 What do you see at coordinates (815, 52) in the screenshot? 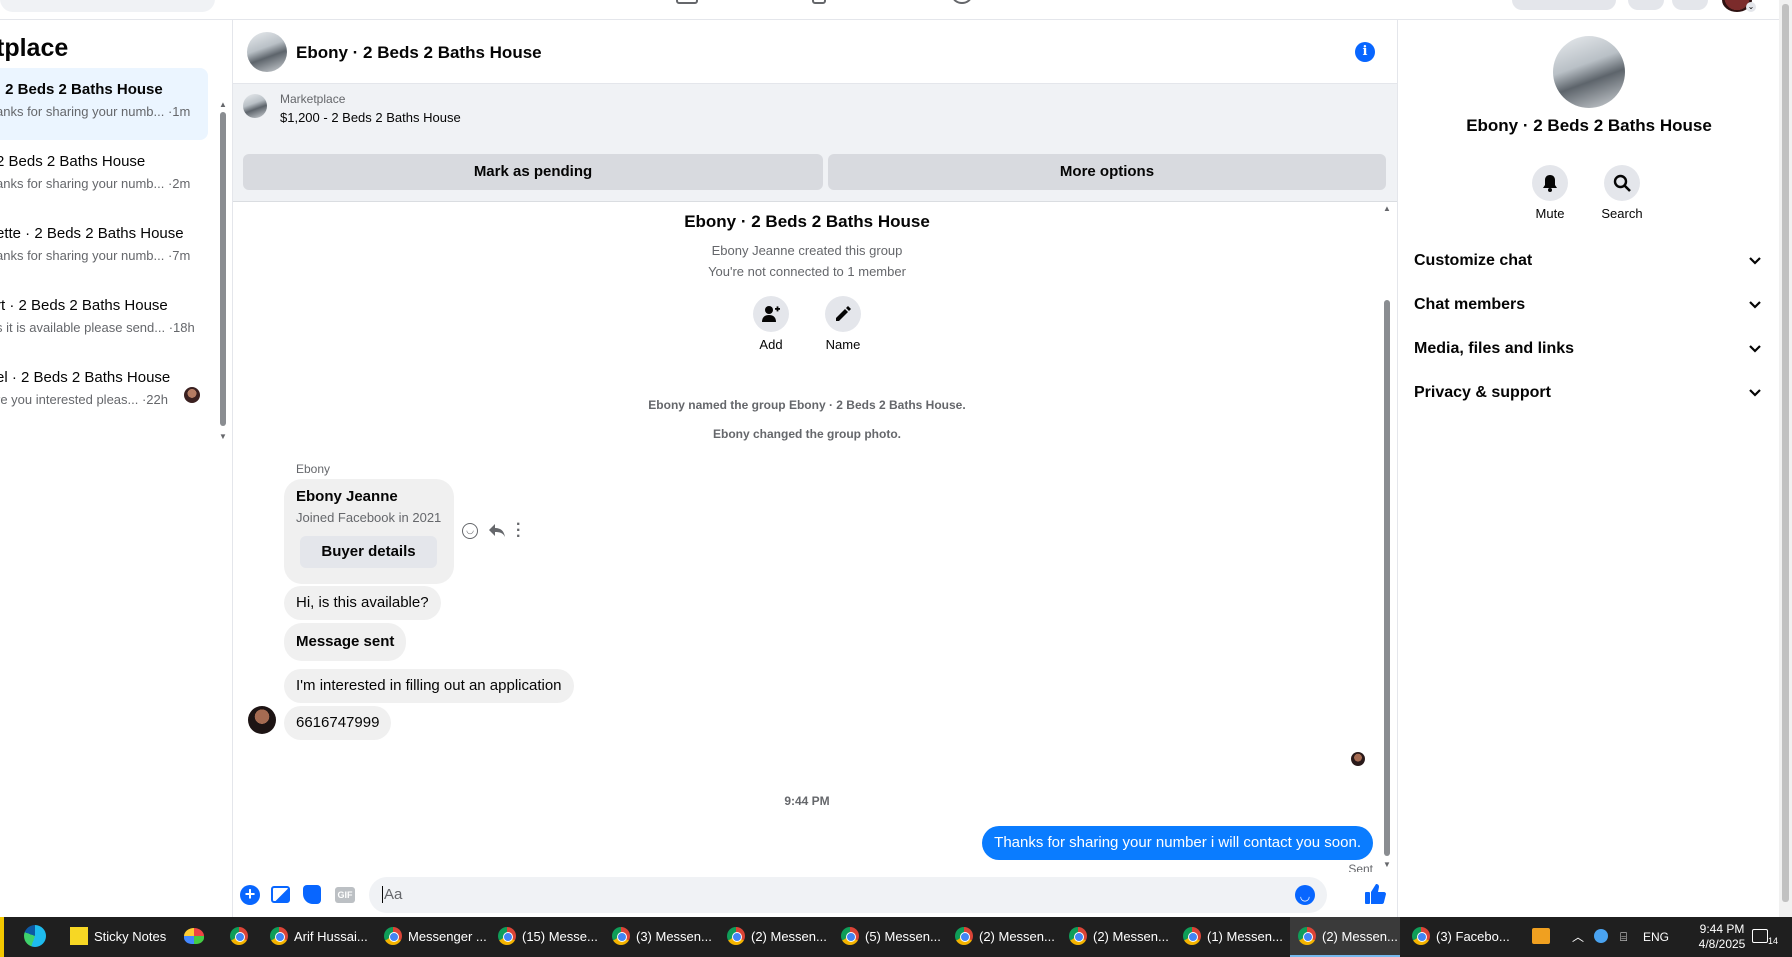
I see `chat-header: Ebony · 2 Beds 2 Baths House i` at bounding box center [815, 52].